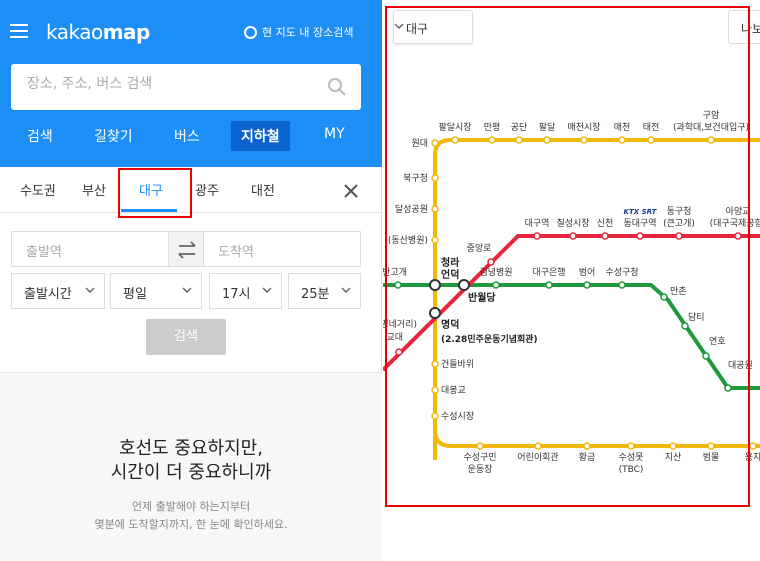  What do you see at coordinates (711, 127) in the screenshot?
I see `station-label: (과학대,보건대입구)` at bounding box center [711, 127].